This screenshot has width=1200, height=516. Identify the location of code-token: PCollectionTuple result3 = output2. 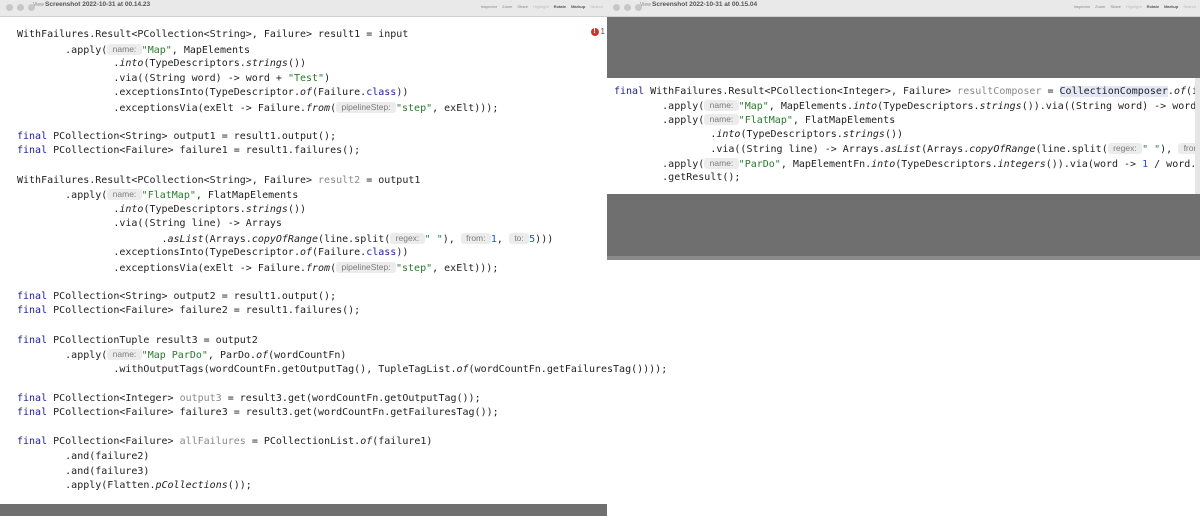
(155, 340).